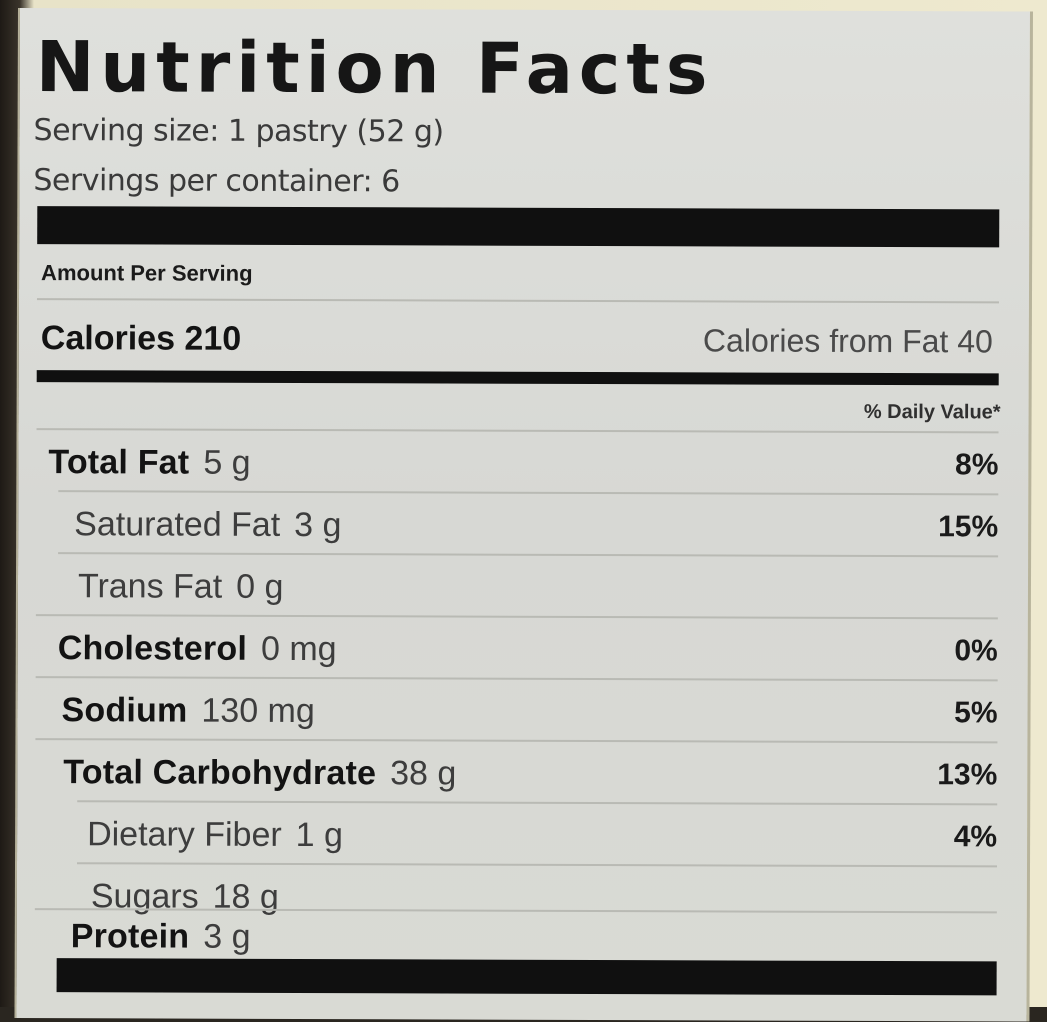  I want to click on nutrient-row-total-fat: Total Fat 5 g 8%, so click(517, 463).